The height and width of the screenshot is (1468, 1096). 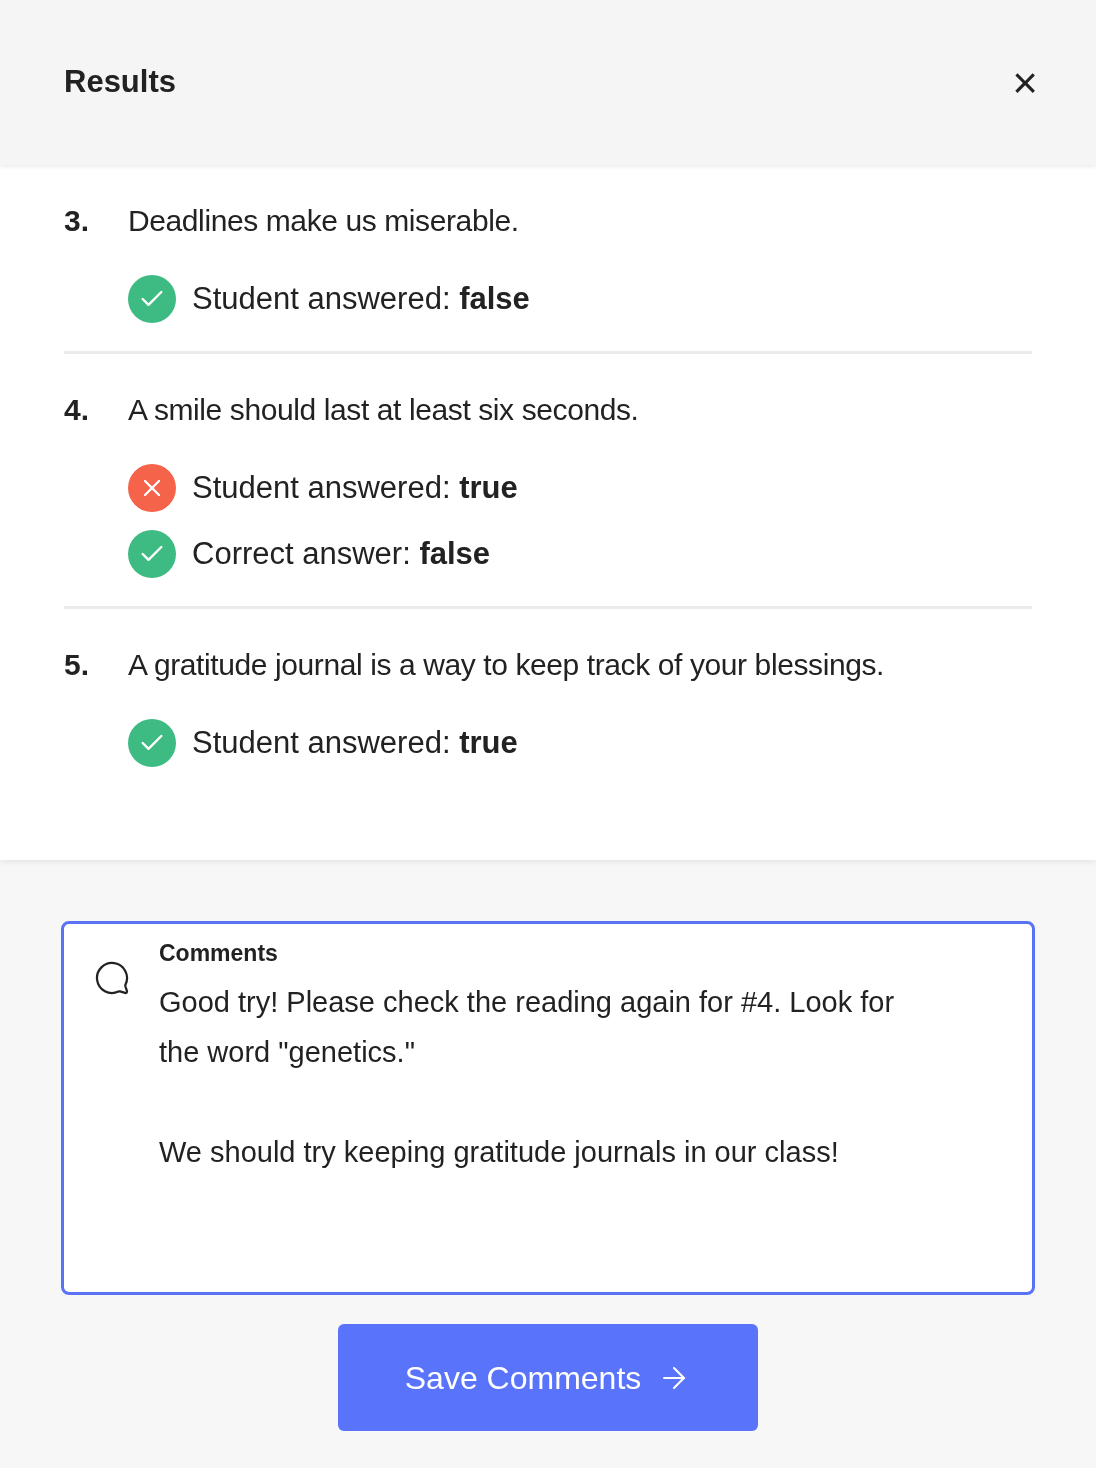 What do you see at coordinates (506, 665) in the screenshot?
I see `question-text: A gratitude journal is a way to keep track of your blessings.` at bounding box center [506, 665].